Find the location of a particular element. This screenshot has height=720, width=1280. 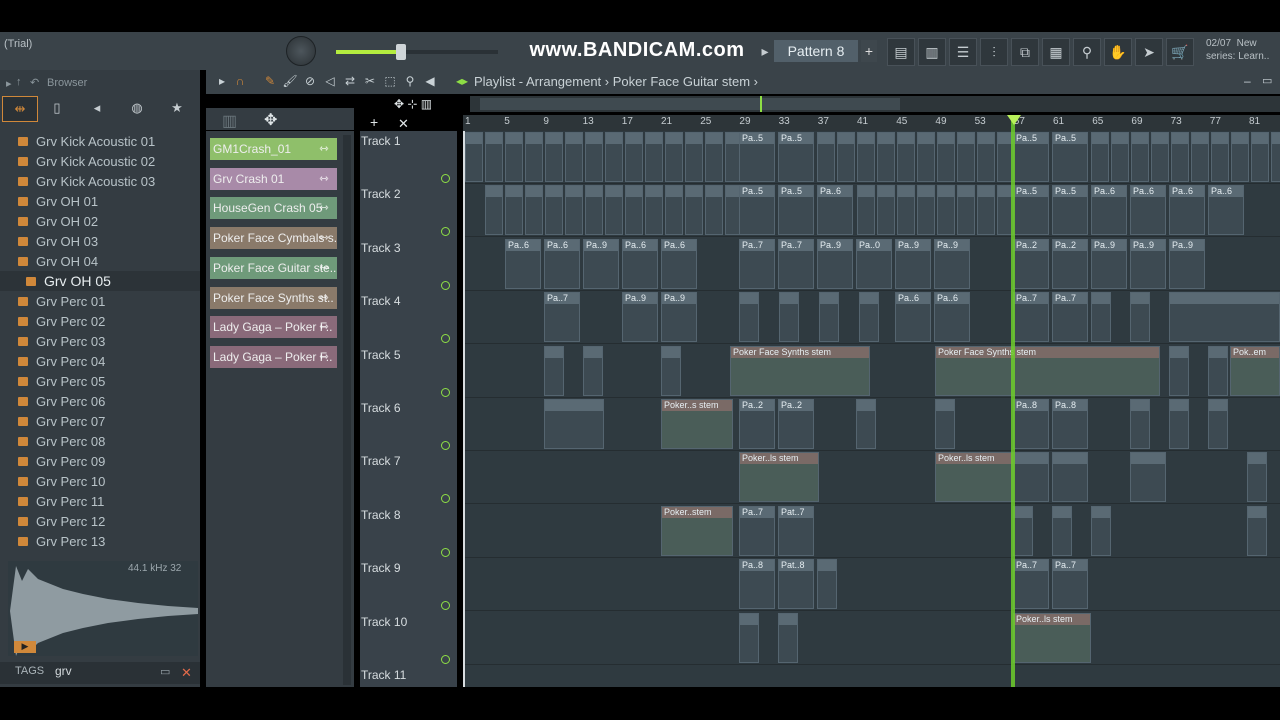

browser-item: Grv Perc 06 is located at coordinates (100, 401).